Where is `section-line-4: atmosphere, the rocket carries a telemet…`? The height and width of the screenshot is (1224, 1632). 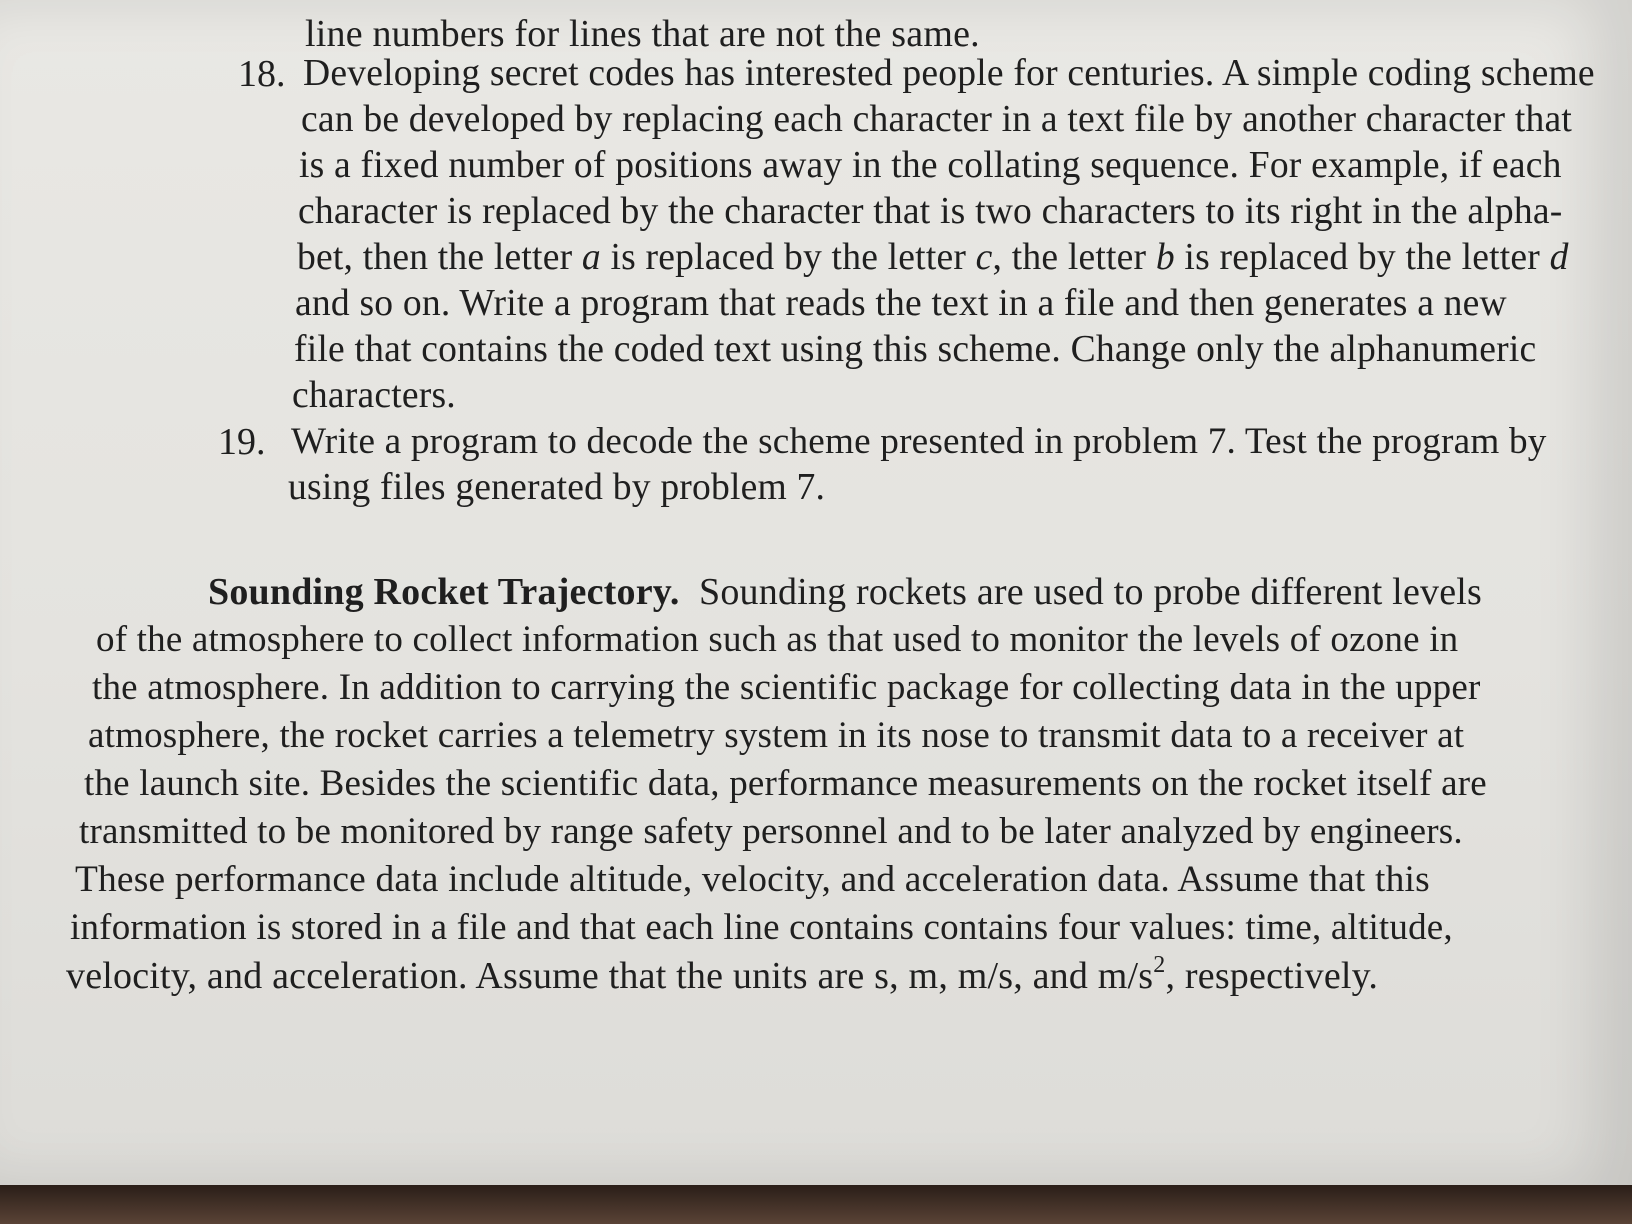
section-line-4: atmosphere, the rocket carries a telemet… is located at coordinates (776, 735).